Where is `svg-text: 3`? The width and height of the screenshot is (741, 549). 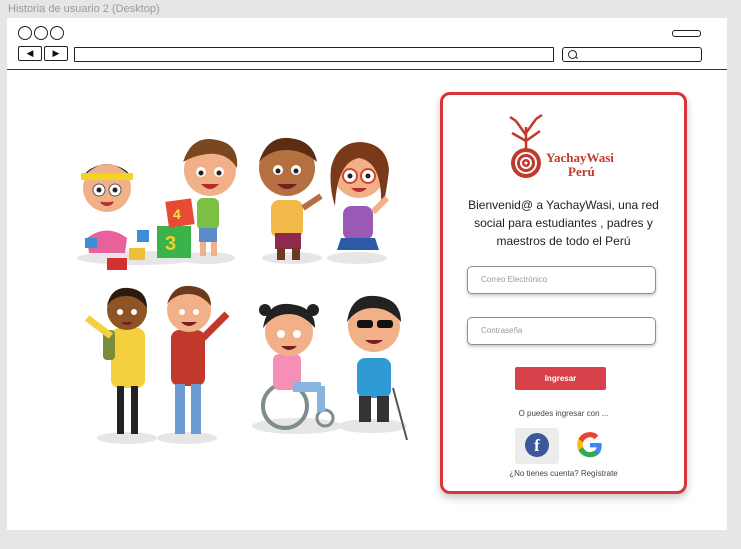 svg-text: 3 is located at coordinates (170, 244).